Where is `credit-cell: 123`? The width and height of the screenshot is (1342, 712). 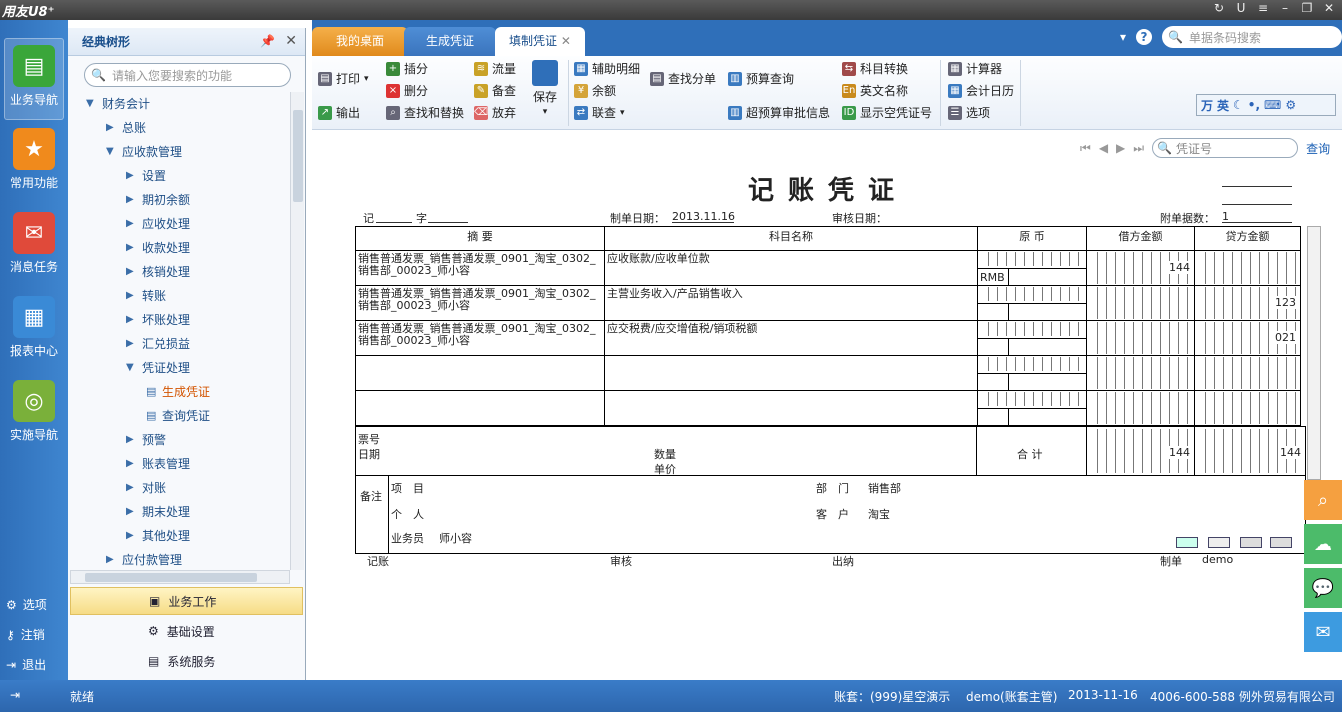 credit-cell: 123 is located at coordinates (1247, 303).